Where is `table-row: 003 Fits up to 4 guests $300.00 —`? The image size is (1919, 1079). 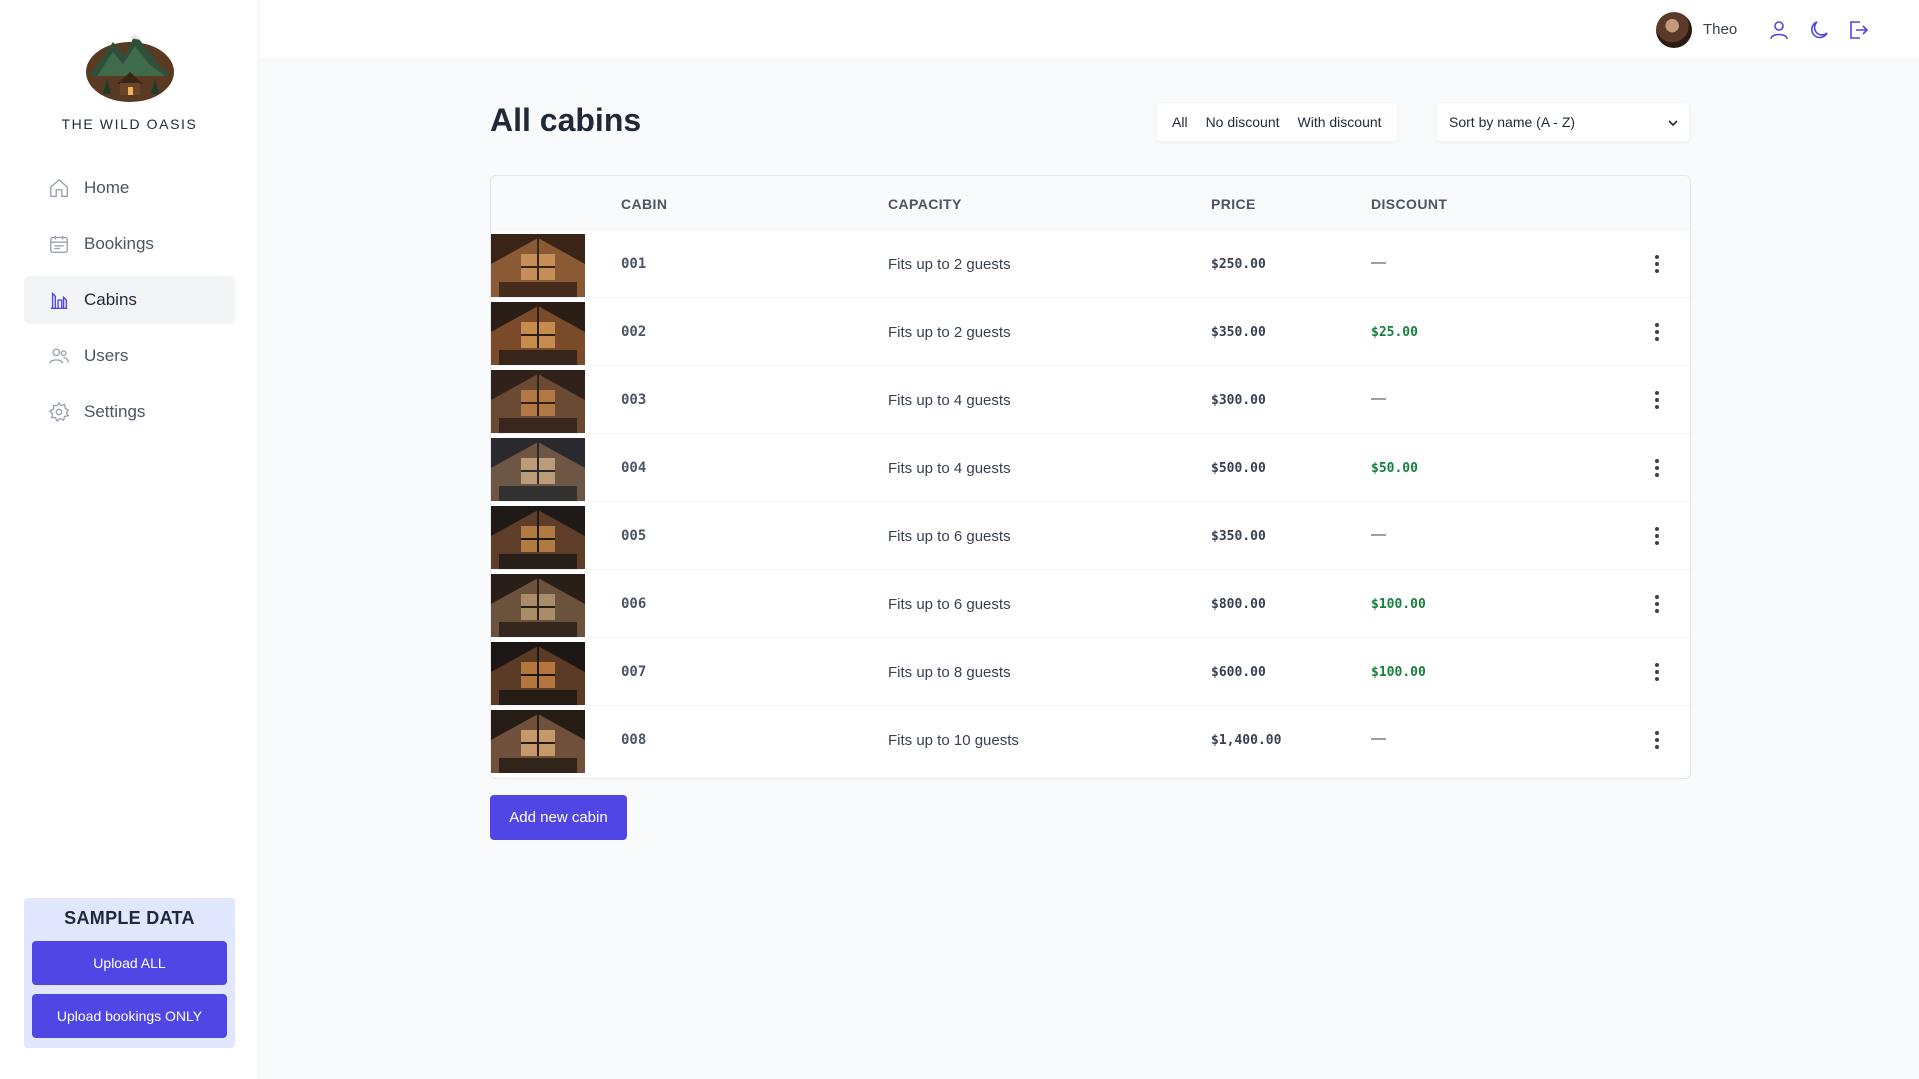
table-row: 003 Fits up to 4 guests $300.00 — is located at coordinates (1090, 400).